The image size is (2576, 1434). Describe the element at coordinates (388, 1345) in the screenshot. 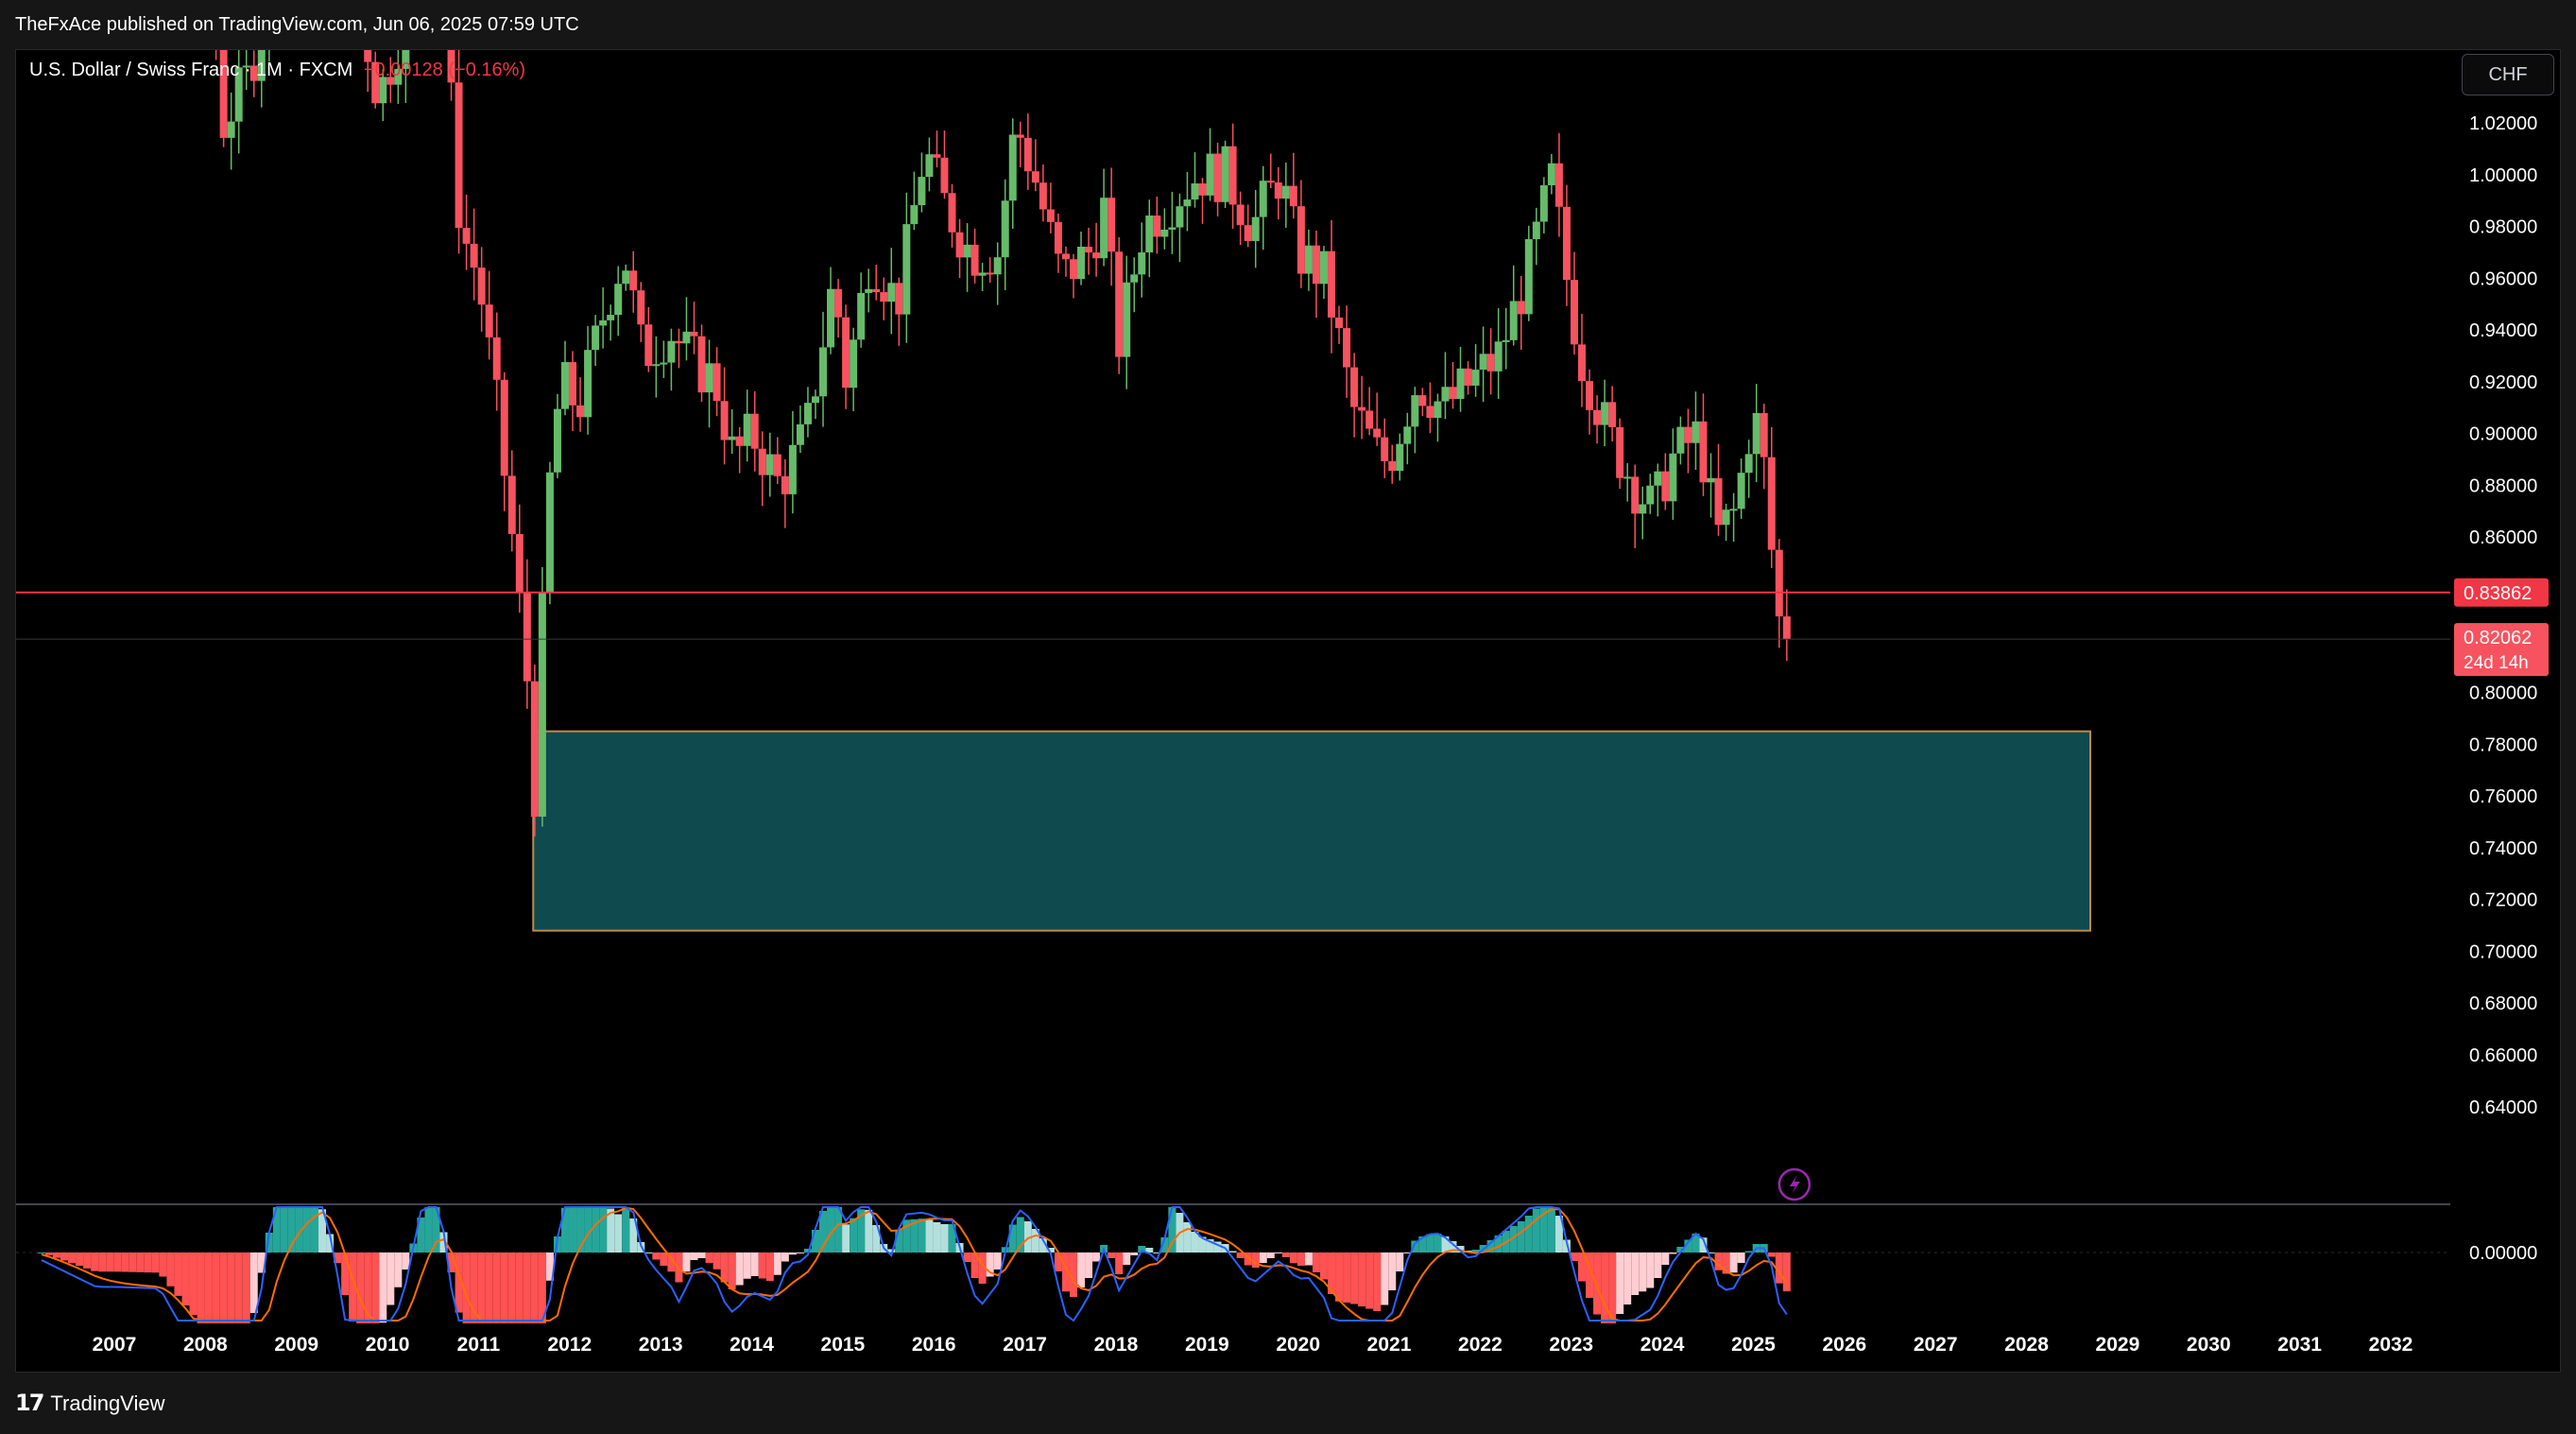

I see `time-tick-label: 2010` at that location.